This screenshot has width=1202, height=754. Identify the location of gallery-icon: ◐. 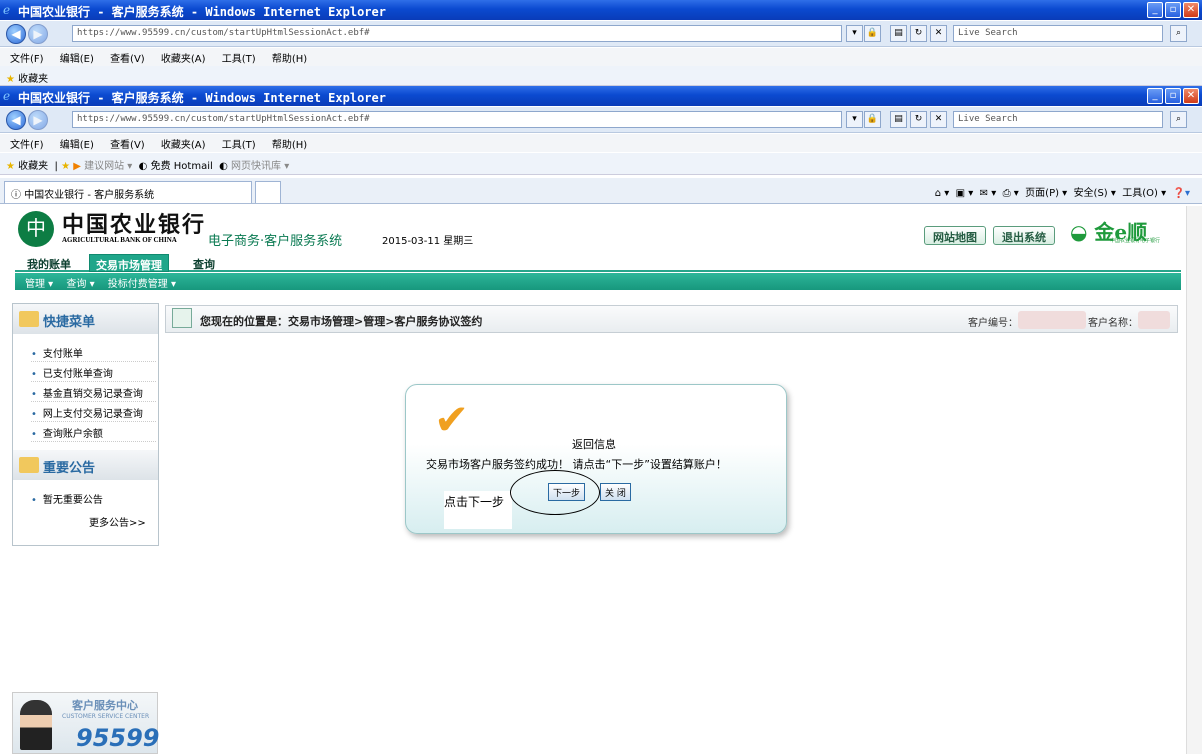
(223, 166).